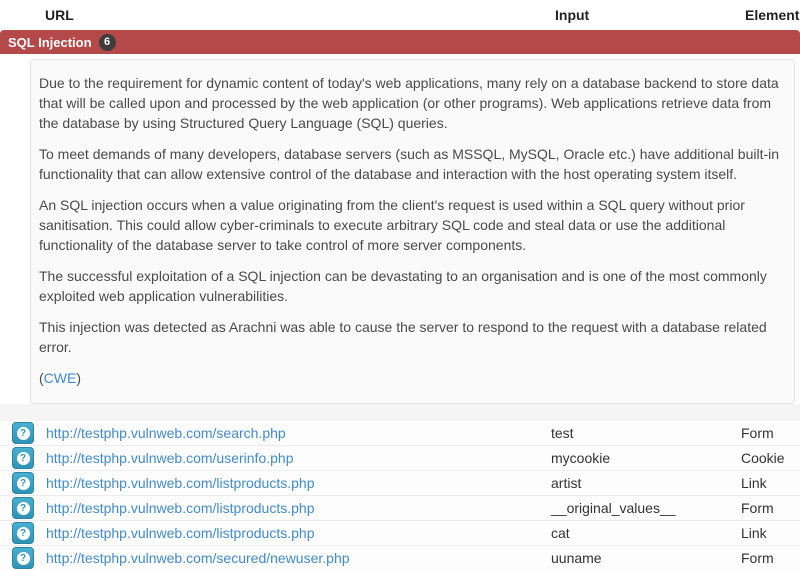 This screenshot has height=570, width=800. I want to click on issue-url-link: http://testphp.vulnweb.com/search.php, so click(298, 433).